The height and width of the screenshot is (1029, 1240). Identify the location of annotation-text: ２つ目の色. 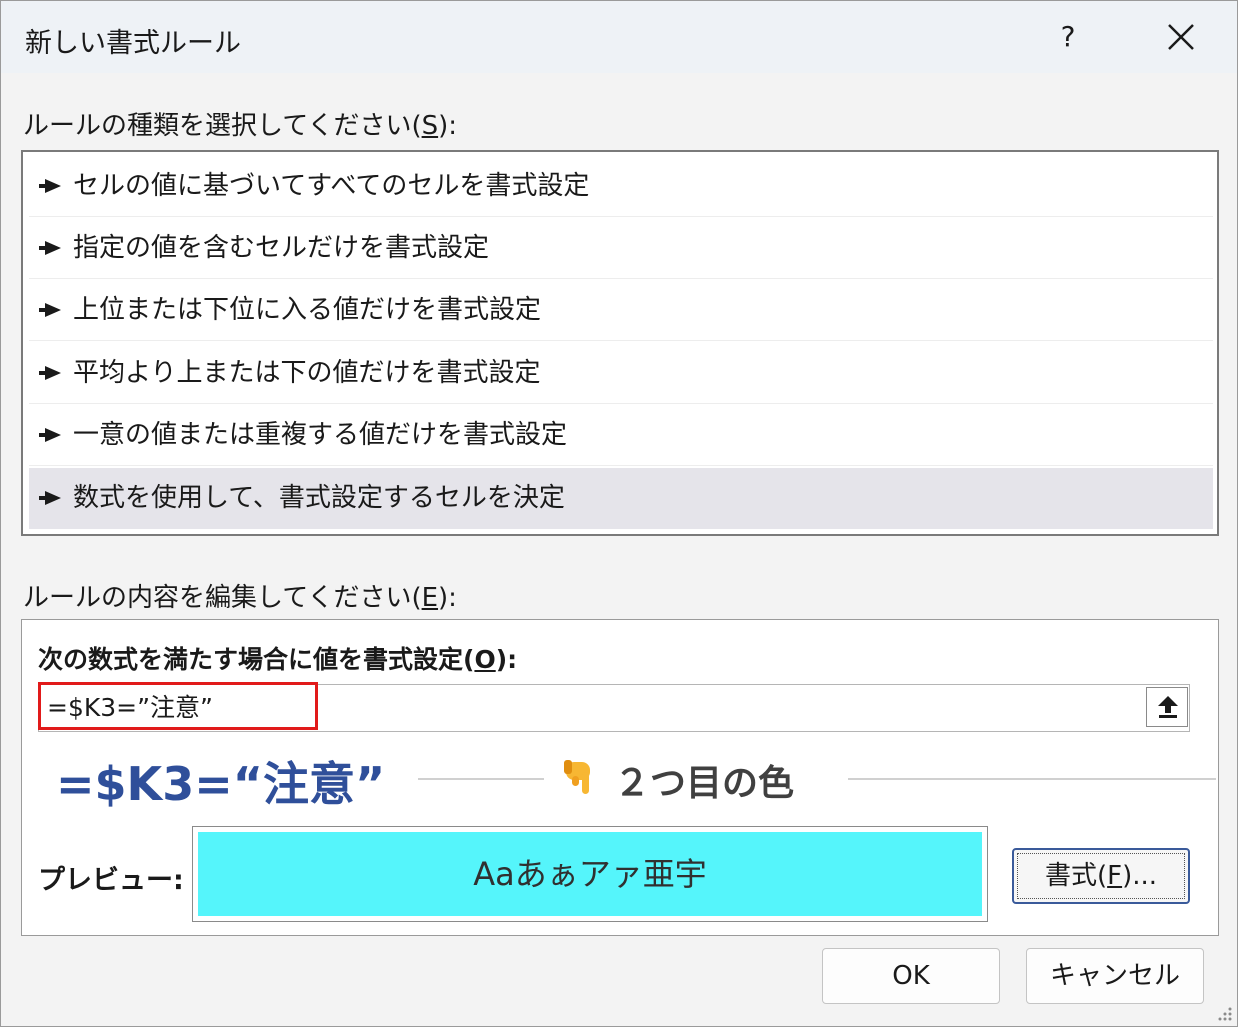
(704, 783).